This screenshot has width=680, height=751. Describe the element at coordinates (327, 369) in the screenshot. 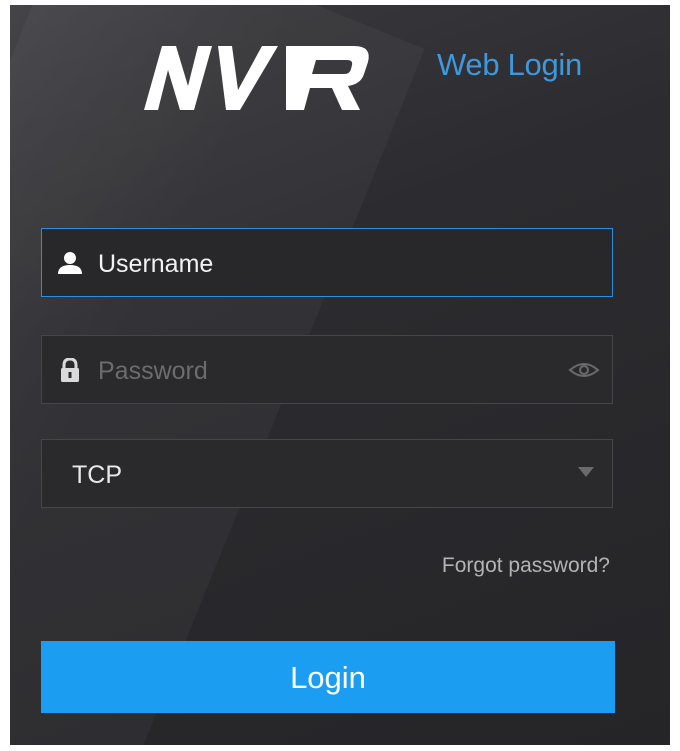

I see `password-field: Password` at that location.